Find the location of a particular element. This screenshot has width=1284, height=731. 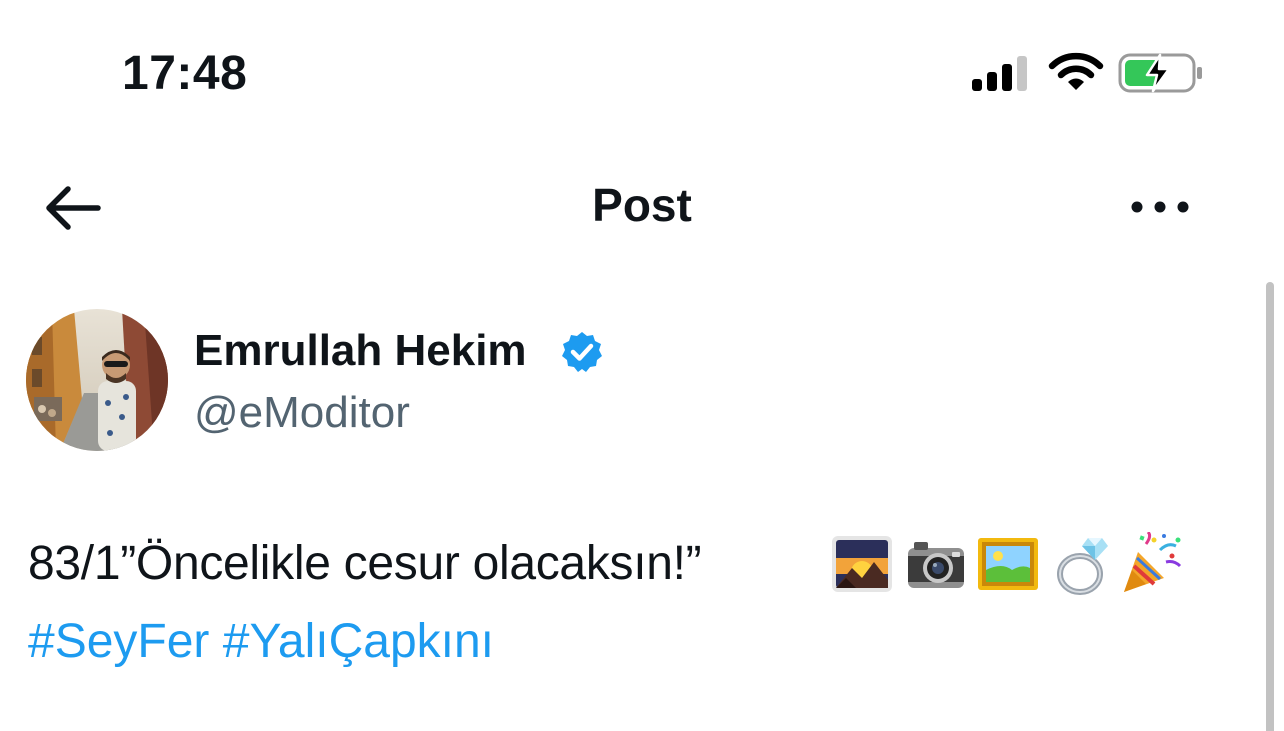

wifi-icon is located at coordinates (1076, 71).